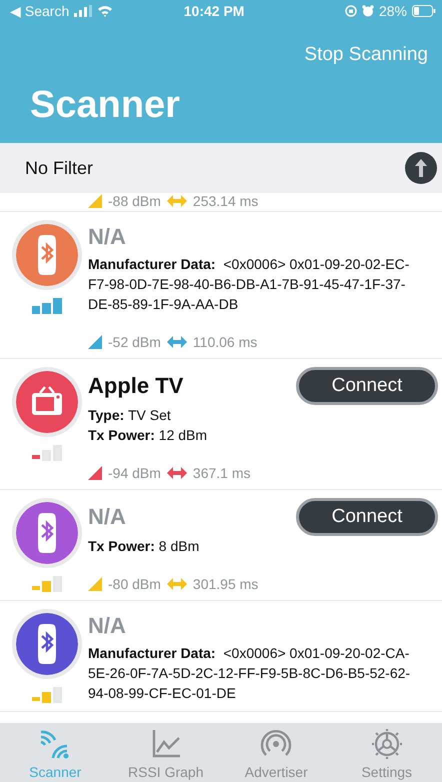 The width and height of the screenshot is (442, 782). What do you see at coordinates (350, 11) in the screenshot?
I see `rotation-lock-icon` at bounding box center [350, 11].